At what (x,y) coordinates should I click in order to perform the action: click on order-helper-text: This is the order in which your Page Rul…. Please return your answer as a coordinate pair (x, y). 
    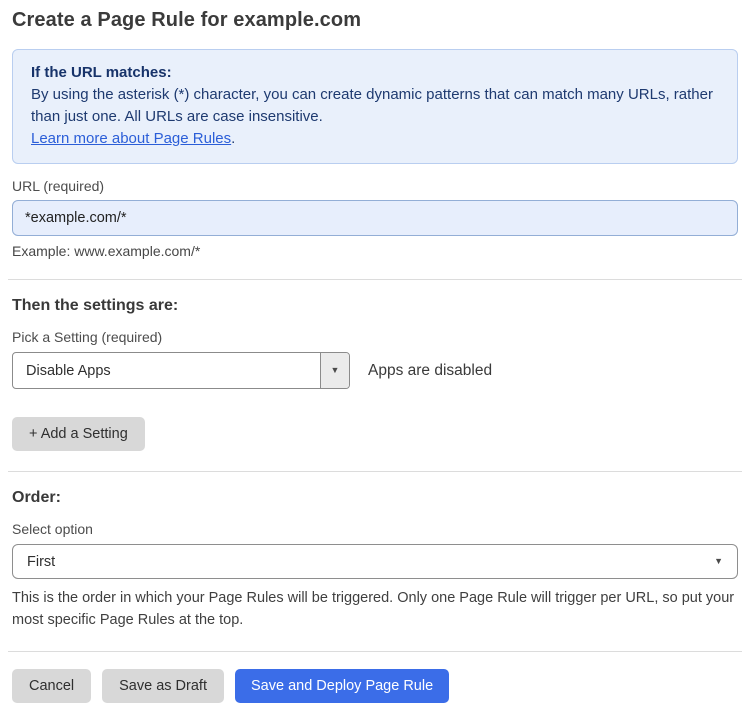
    Looking at the image, I should click on (373, 609).